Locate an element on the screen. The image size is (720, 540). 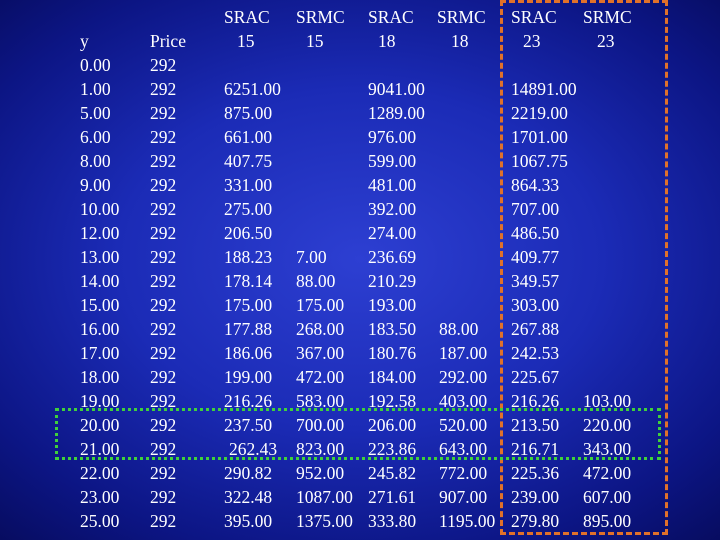
header-srmc15-size: 15 is located at coordinates (315, 41).